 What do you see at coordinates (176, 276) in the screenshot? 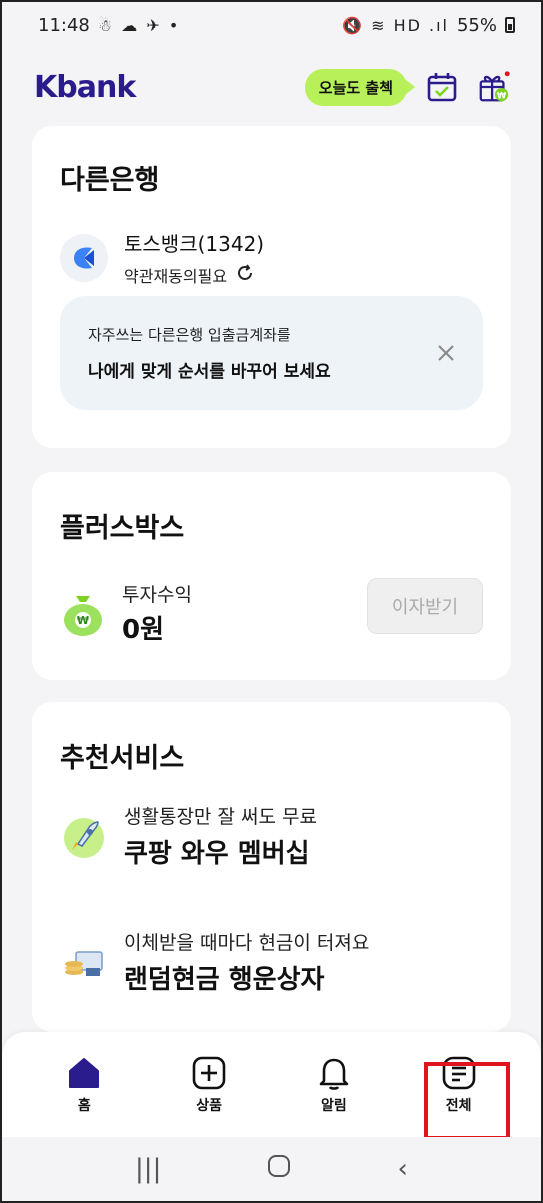
I see `bank-status-text: 약관재동의필요` at bounding box center [176, 276].